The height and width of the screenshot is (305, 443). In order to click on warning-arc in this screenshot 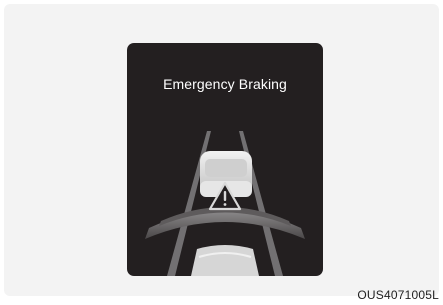, I will do `click(225, 224)`.